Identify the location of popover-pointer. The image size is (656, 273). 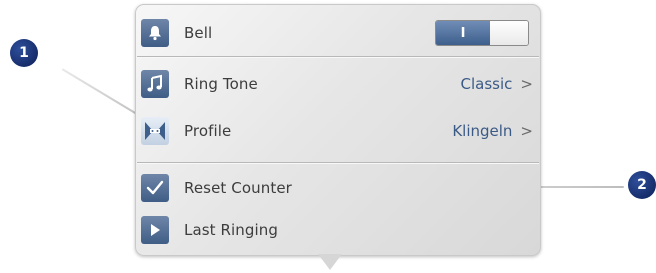
(330, 262).